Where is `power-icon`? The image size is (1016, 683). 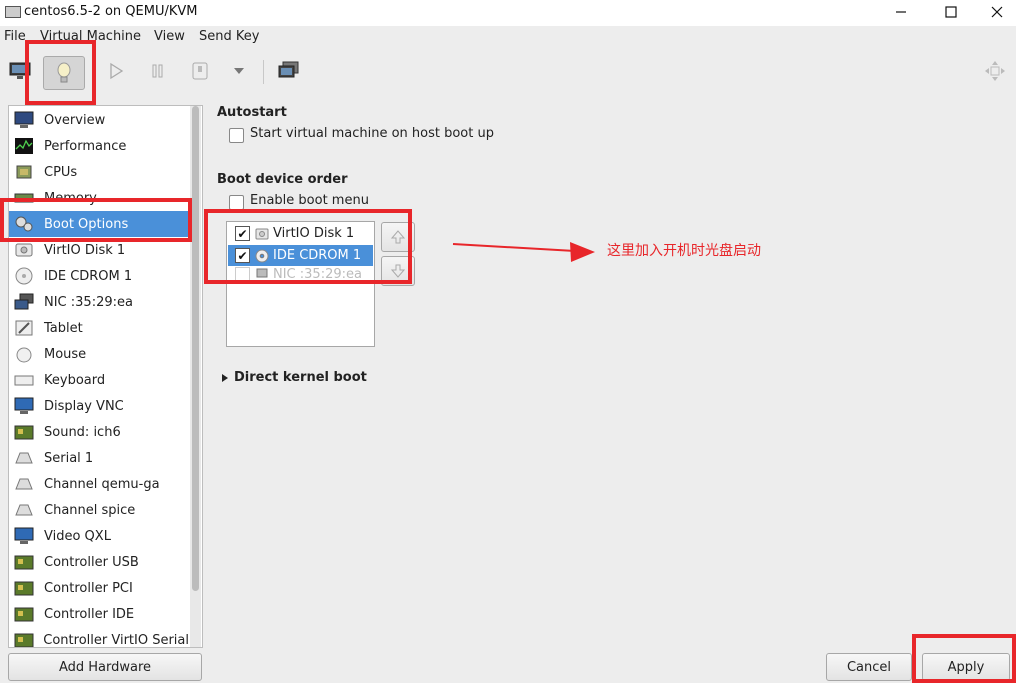 power-icon is located at coordinates (200, 71).